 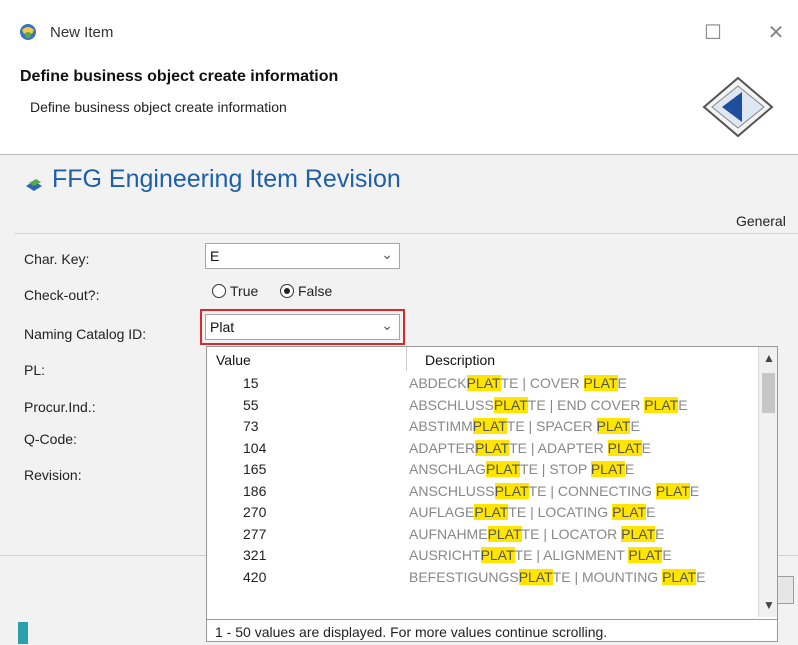 I want to click on item-description: ABDECKPLATTE | COVER PLATE, so click(x=518, y=383).